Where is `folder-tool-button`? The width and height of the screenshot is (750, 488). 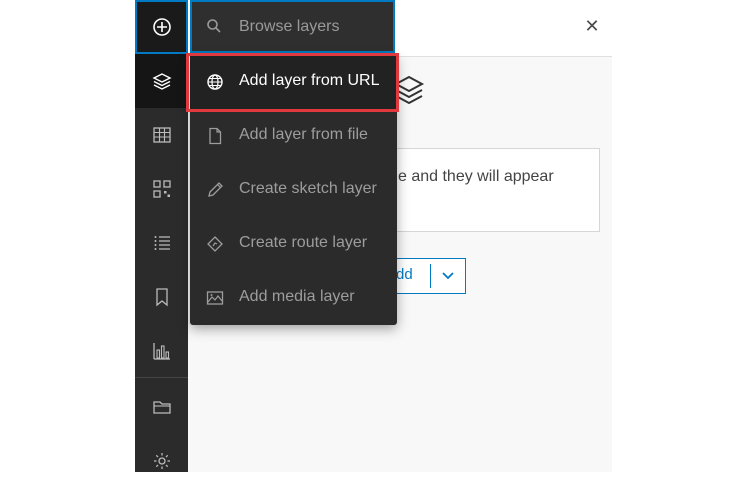
folder-tool-button is located at coordinates (161, 407).